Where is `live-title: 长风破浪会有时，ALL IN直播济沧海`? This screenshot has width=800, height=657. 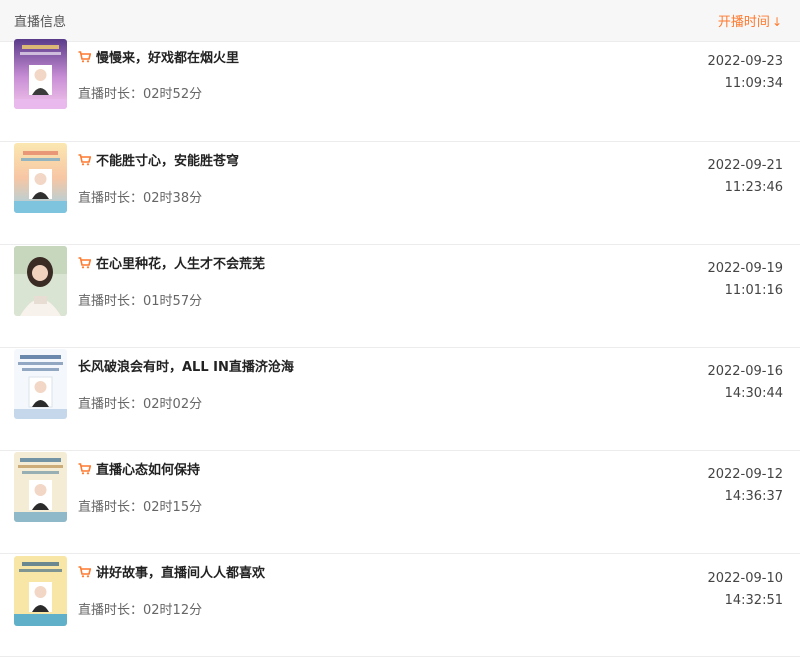
live-title: 长风破浪会有时，ALL IN直播济沧海 is located at coordinates (186, 367).